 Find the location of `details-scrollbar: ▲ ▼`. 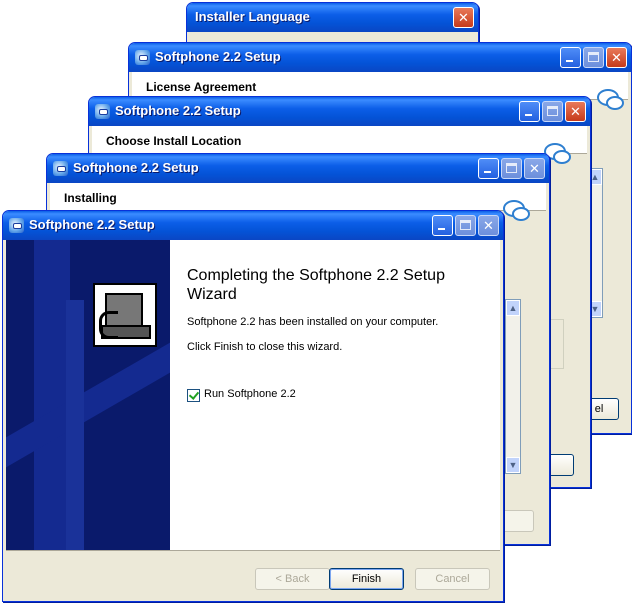

details-scrollbar: ▲ ▼ is located at coordinates (513, 386).